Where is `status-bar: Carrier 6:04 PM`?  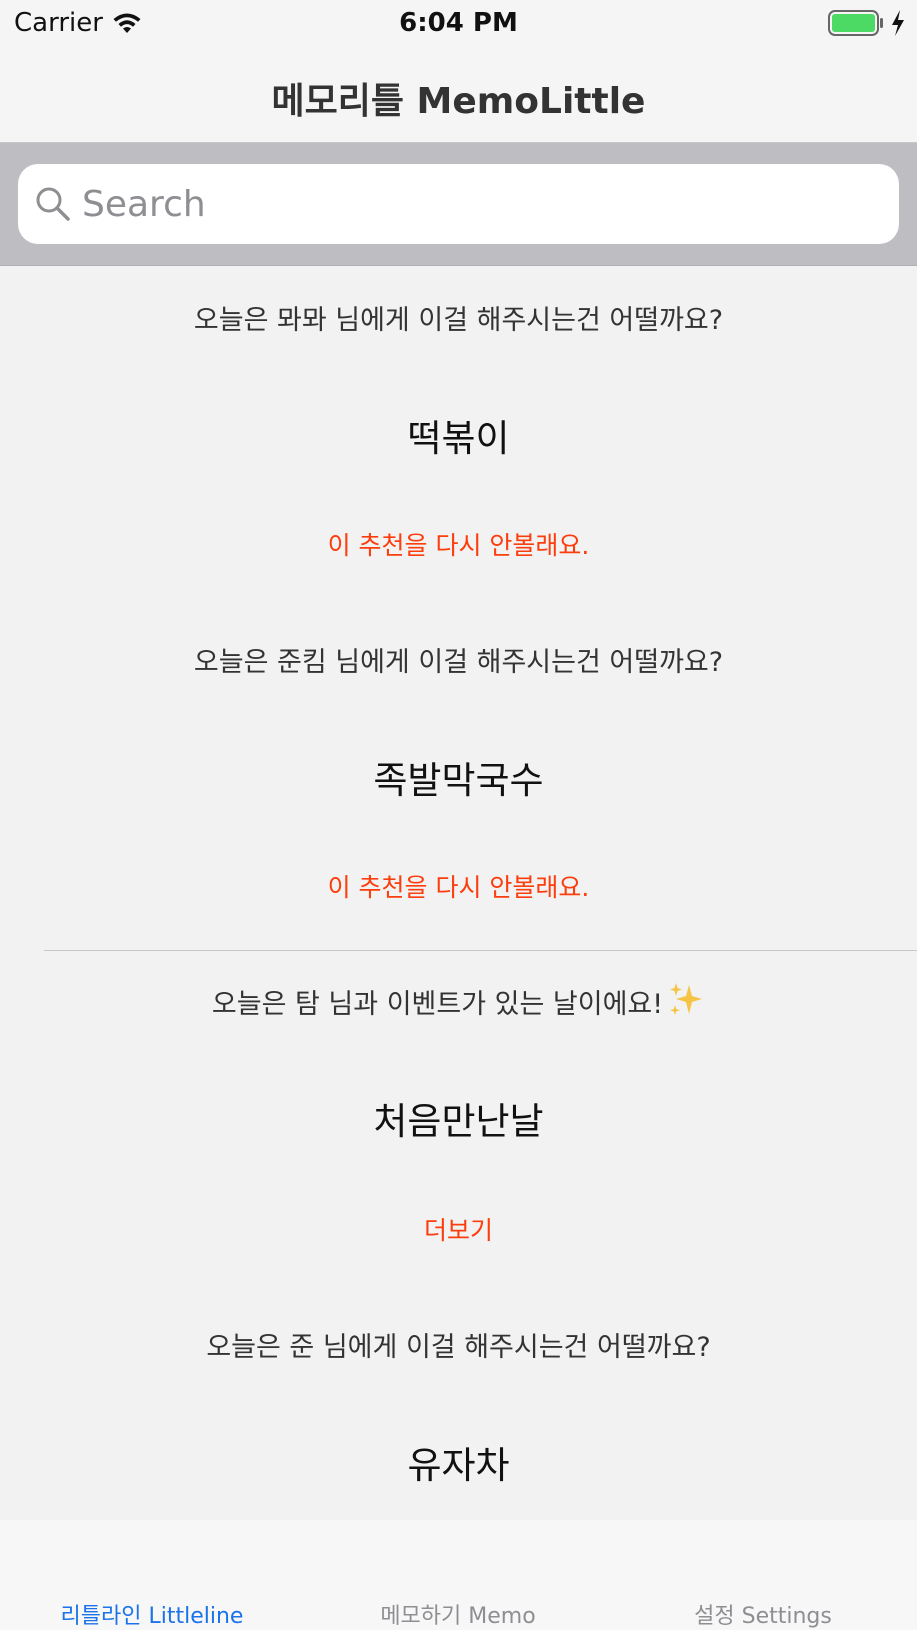 status-bar: Carrier 6:04 PM is located at coordinates (458, 23).